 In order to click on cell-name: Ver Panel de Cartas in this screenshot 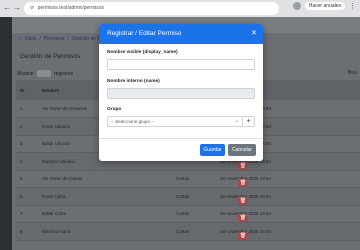, I will do `click(70, 179)`.